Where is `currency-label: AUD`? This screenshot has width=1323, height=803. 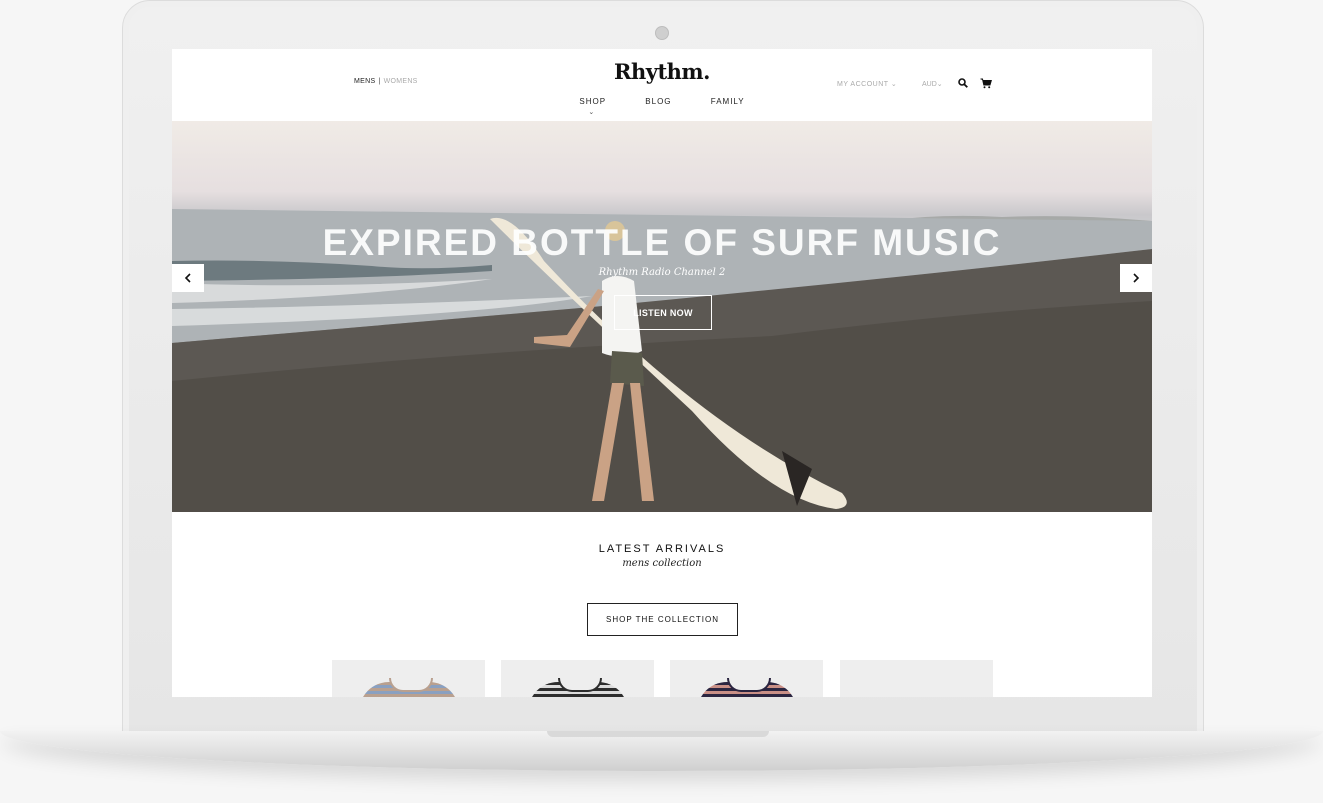 currency-label: AUD is located at coordinates (929, 84).